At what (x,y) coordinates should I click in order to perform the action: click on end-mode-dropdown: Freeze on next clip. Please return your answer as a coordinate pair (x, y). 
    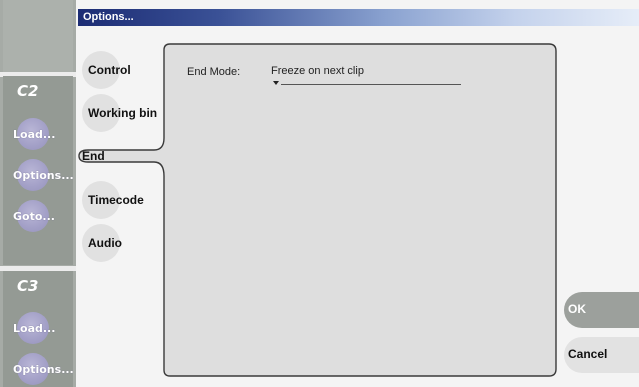
    Looking at the image, I should click on (366, 76).